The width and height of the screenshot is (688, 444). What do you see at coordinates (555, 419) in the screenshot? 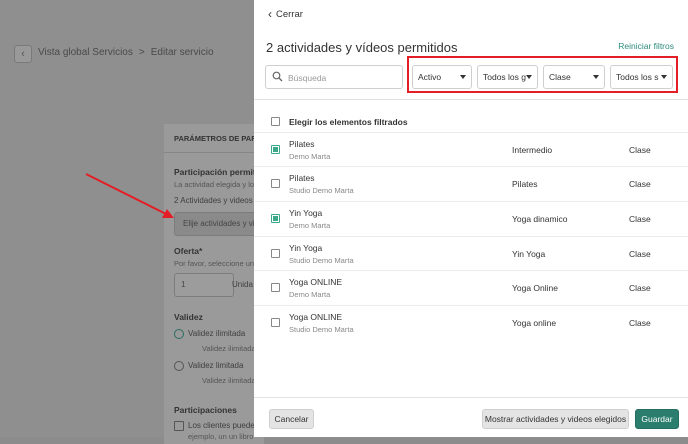
I see `show-selected-button: Mostrar actividades y videos elegidos` at bounding box center [555, 419].